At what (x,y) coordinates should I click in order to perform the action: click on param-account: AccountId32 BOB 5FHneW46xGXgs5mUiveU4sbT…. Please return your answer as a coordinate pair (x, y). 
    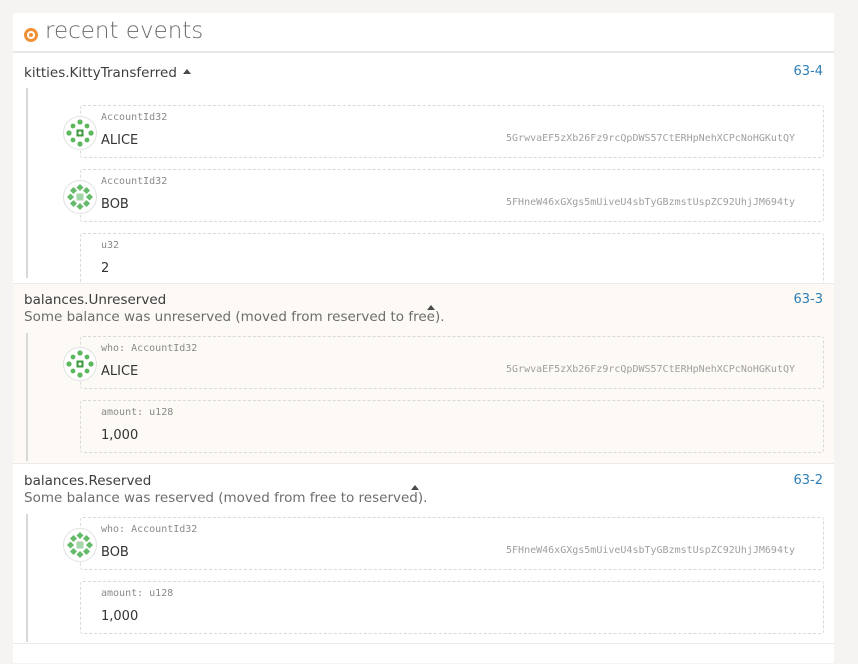
    Looking at the image, I should click on (452, 195).